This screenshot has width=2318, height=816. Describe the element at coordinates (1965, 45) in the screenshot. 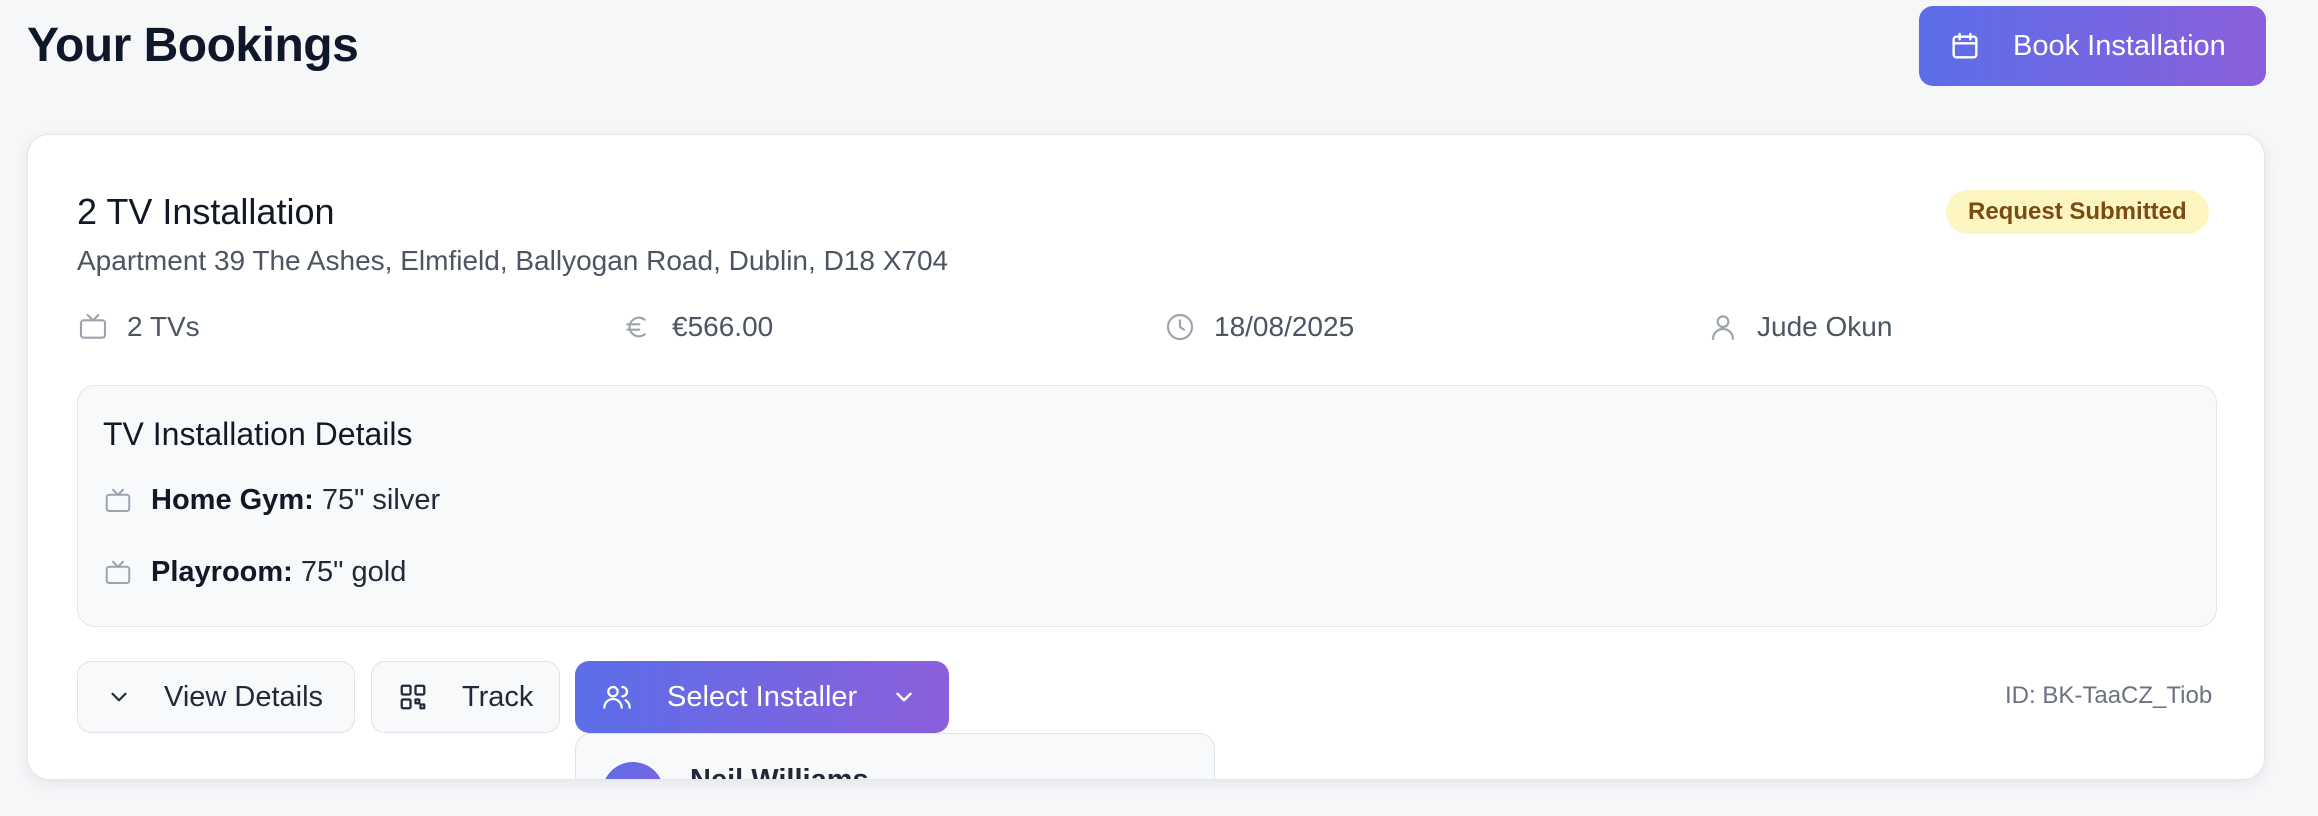

I see `calendar-icon` at that location.